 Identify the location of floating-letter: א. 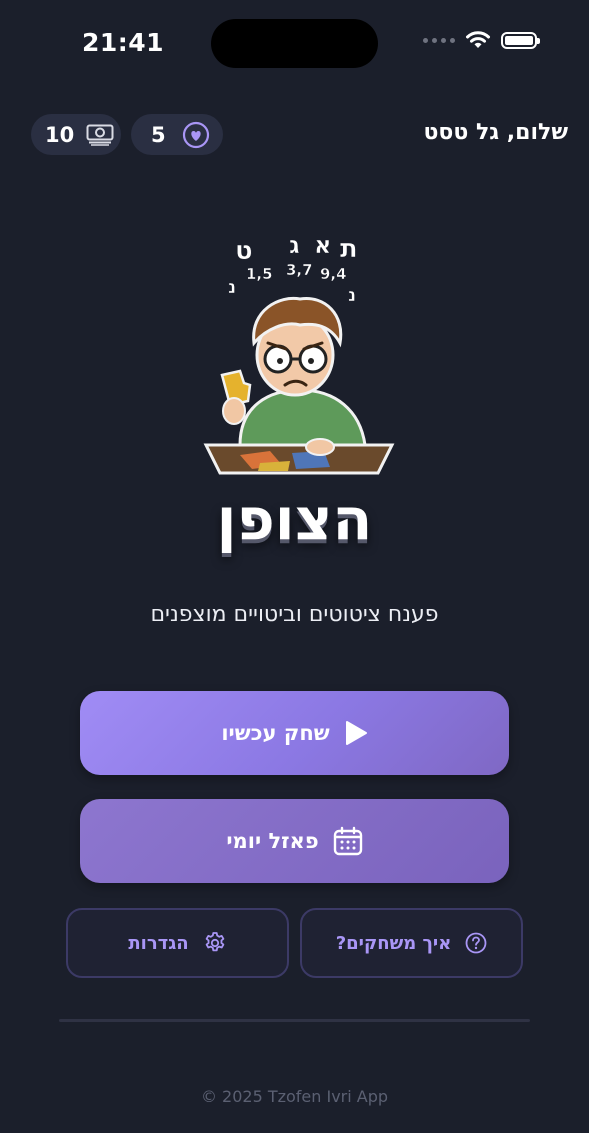
(322, 245).